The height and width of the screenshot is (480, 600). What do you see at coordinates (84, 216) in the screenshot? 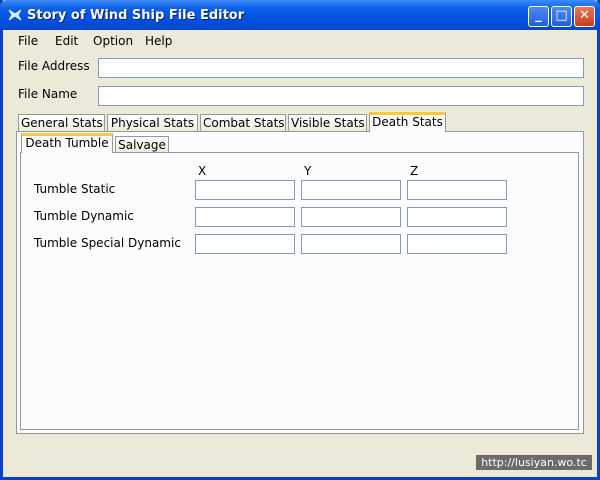
I see `row-label-tumble-dynamic: Tumble Dynamic` at bounding box center [84, 216].